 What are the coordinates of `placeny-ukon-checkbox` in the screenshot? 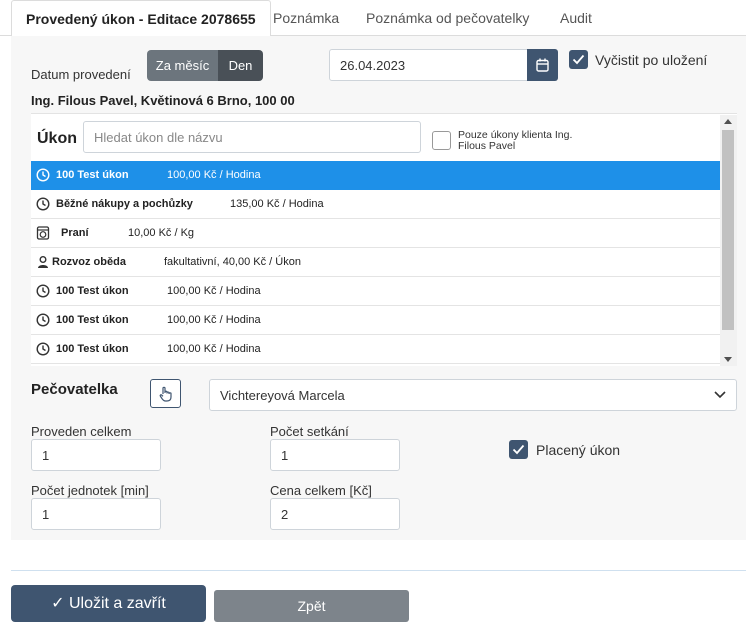 It's located at (518, 449).